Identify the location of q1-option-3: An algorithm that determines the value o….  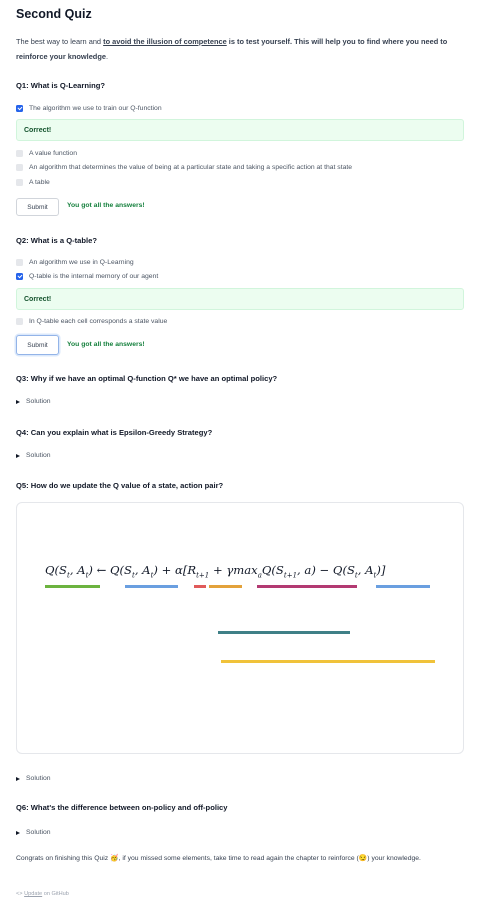
(184, 167).